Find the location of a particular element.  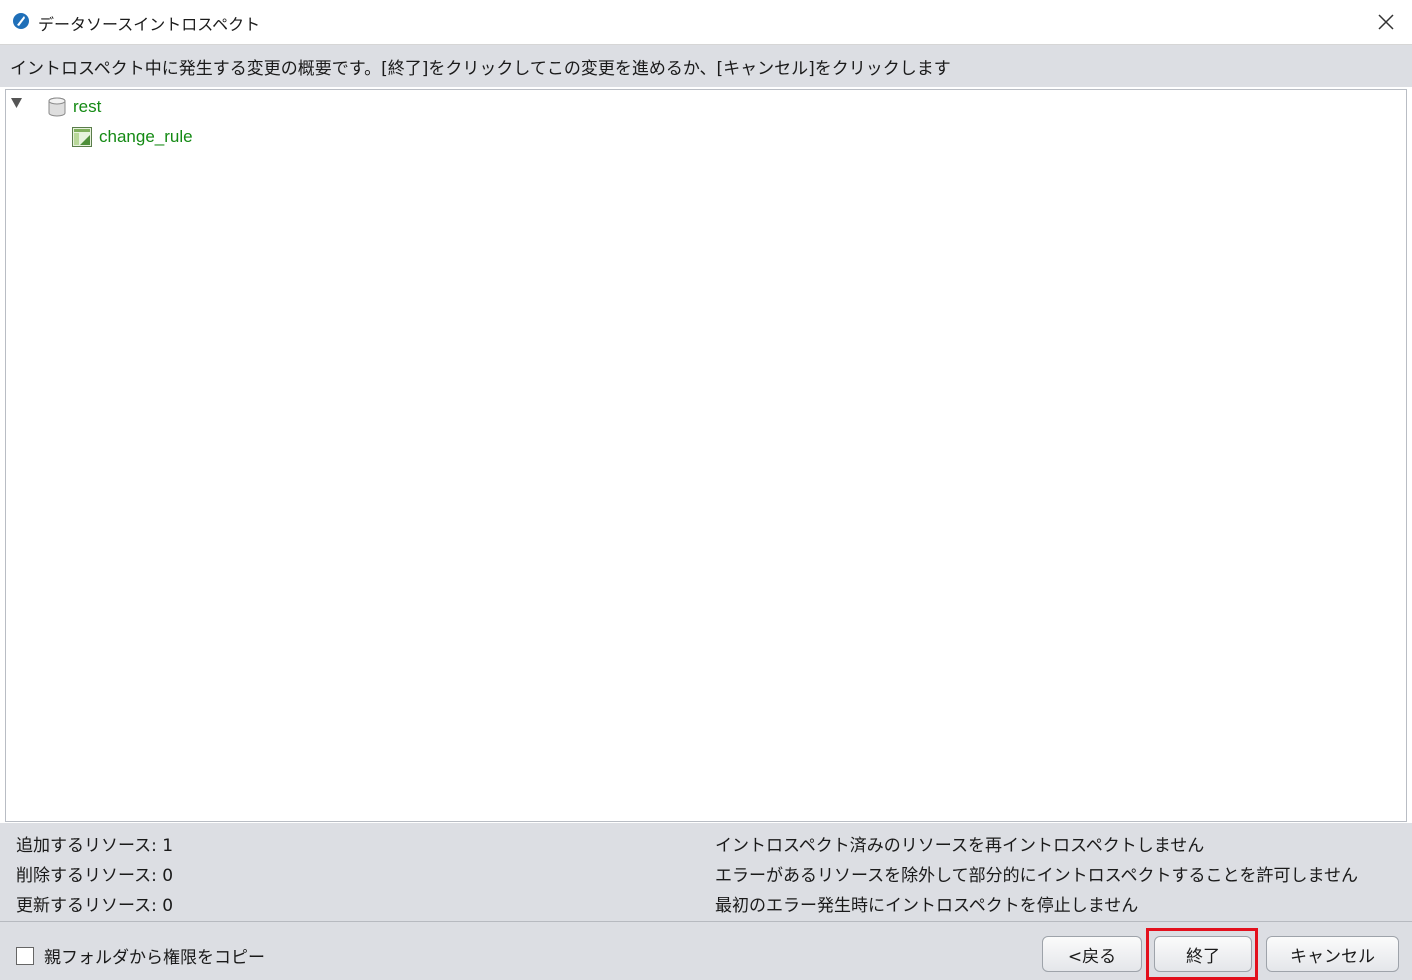

table-icon is located at coordinates (82, 137).